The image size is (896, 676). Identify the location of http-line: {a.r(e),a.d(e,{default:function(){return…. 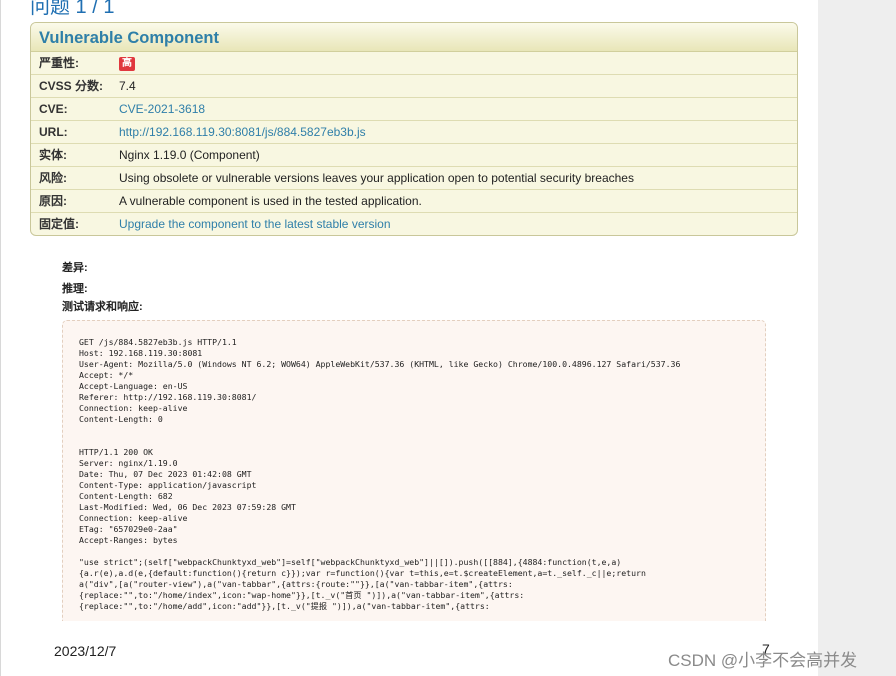
(362, 573).